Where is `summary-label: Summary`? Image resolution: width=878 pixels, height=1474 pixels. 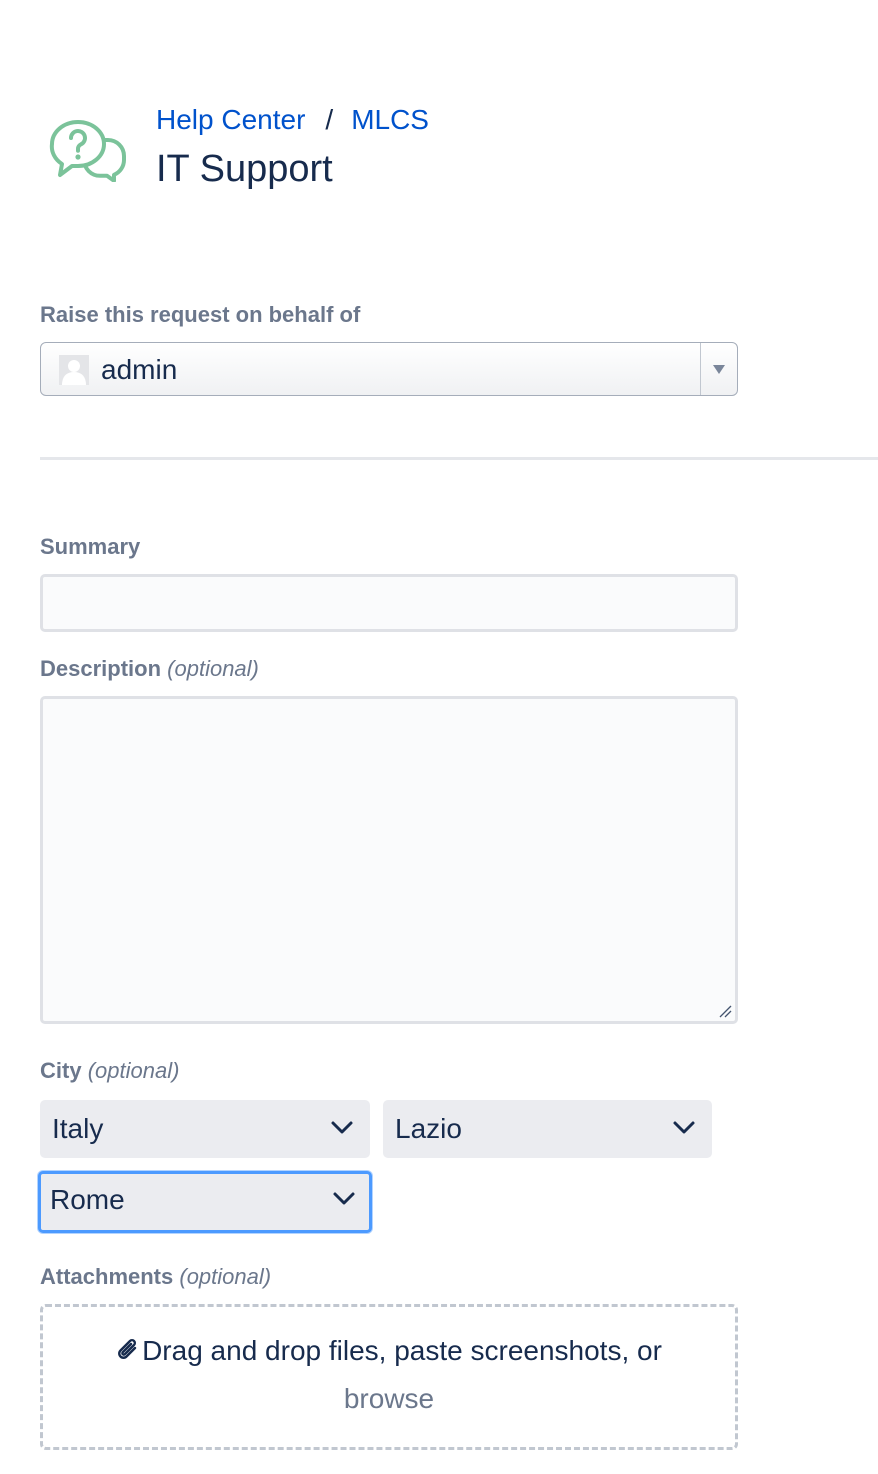 summary-label: Summary is located at coordinates (90, 547).